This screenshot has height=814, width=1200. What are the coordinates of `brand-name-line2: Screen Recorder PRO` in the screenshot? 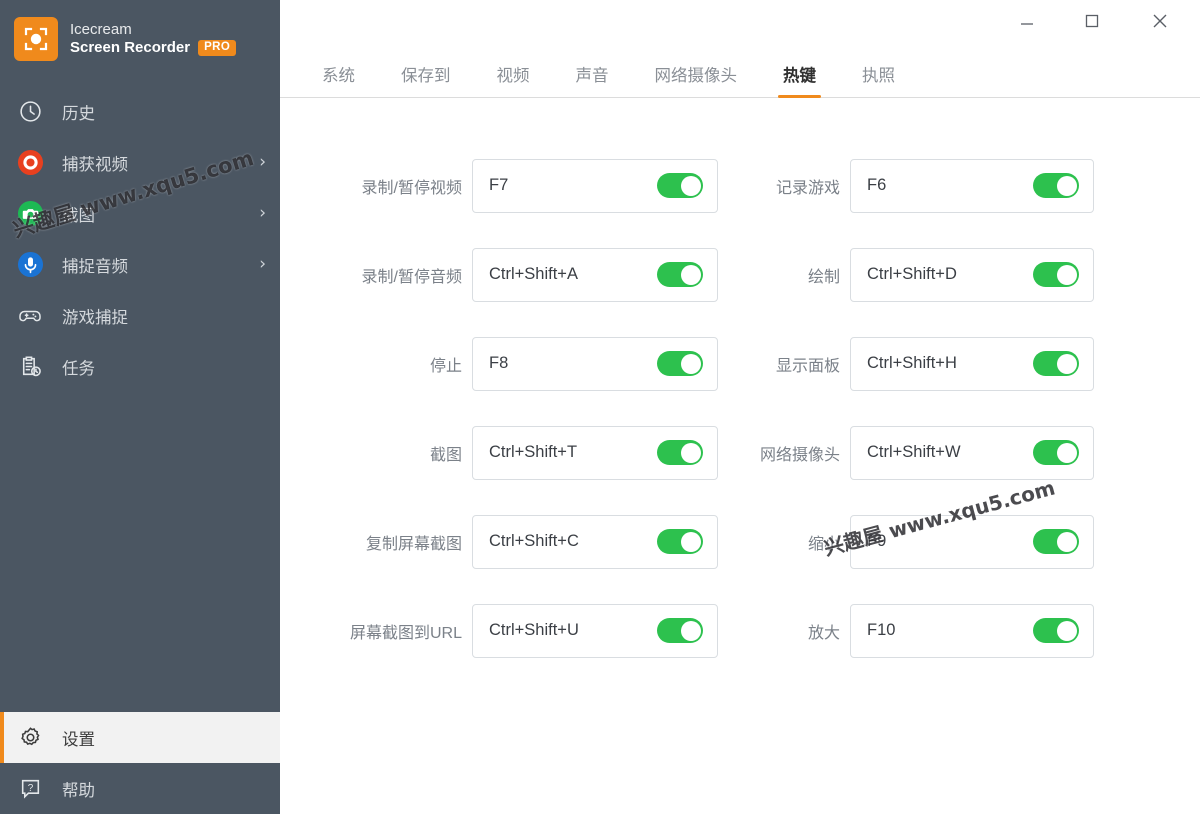 It's located at (153, 48).